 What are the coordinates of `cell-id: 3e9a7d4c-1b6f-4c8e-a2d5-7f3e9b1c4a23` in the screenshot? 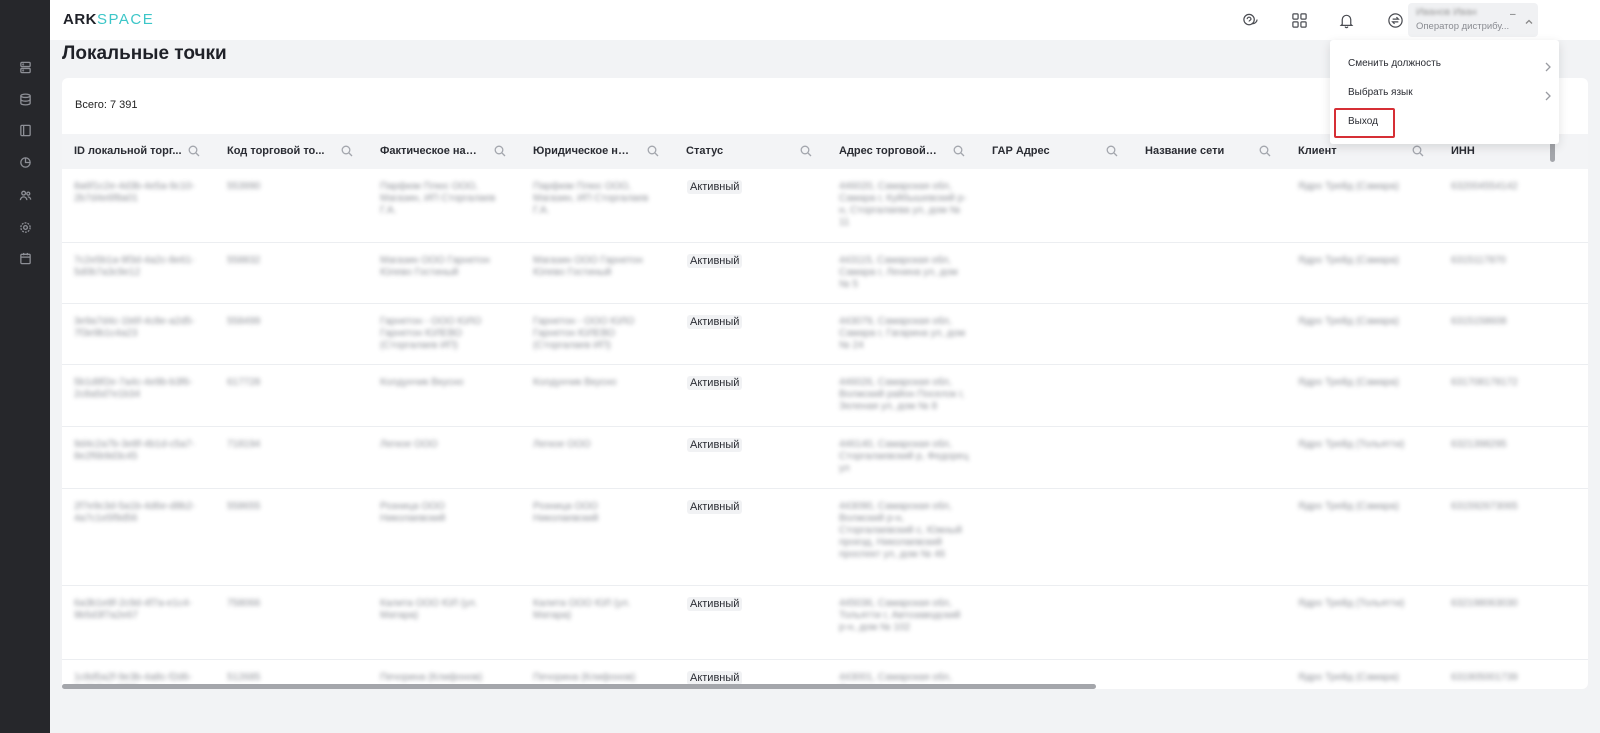 It's located at (134, 327).